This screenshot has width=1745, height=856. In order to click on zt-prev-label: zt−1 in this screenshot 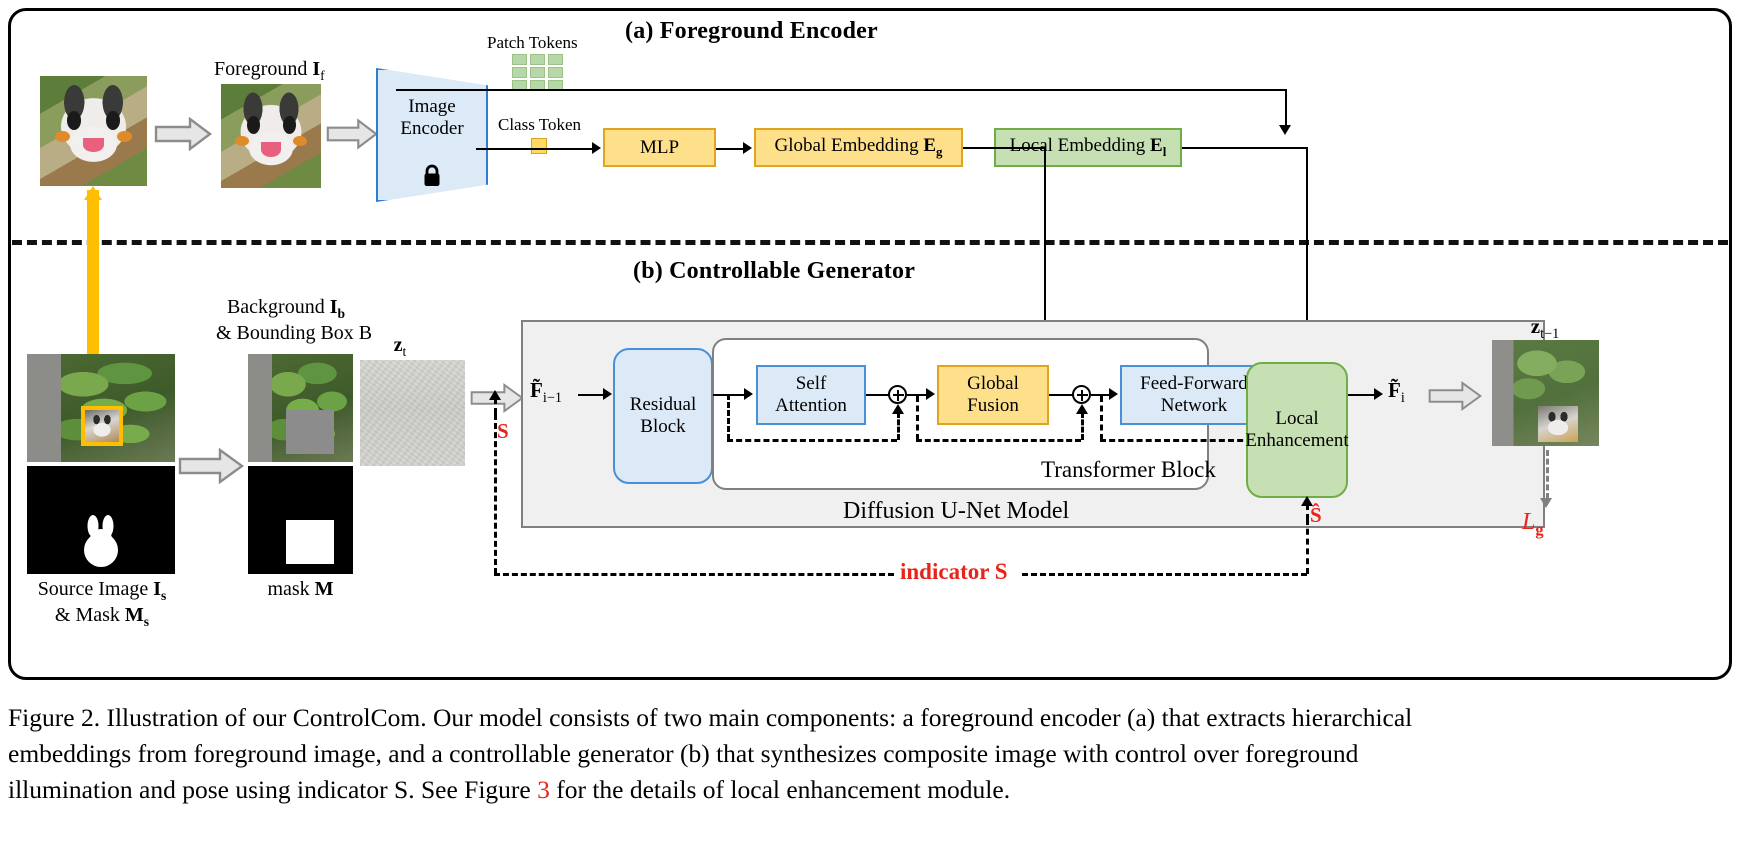, I will do `click(1545, 328)`.